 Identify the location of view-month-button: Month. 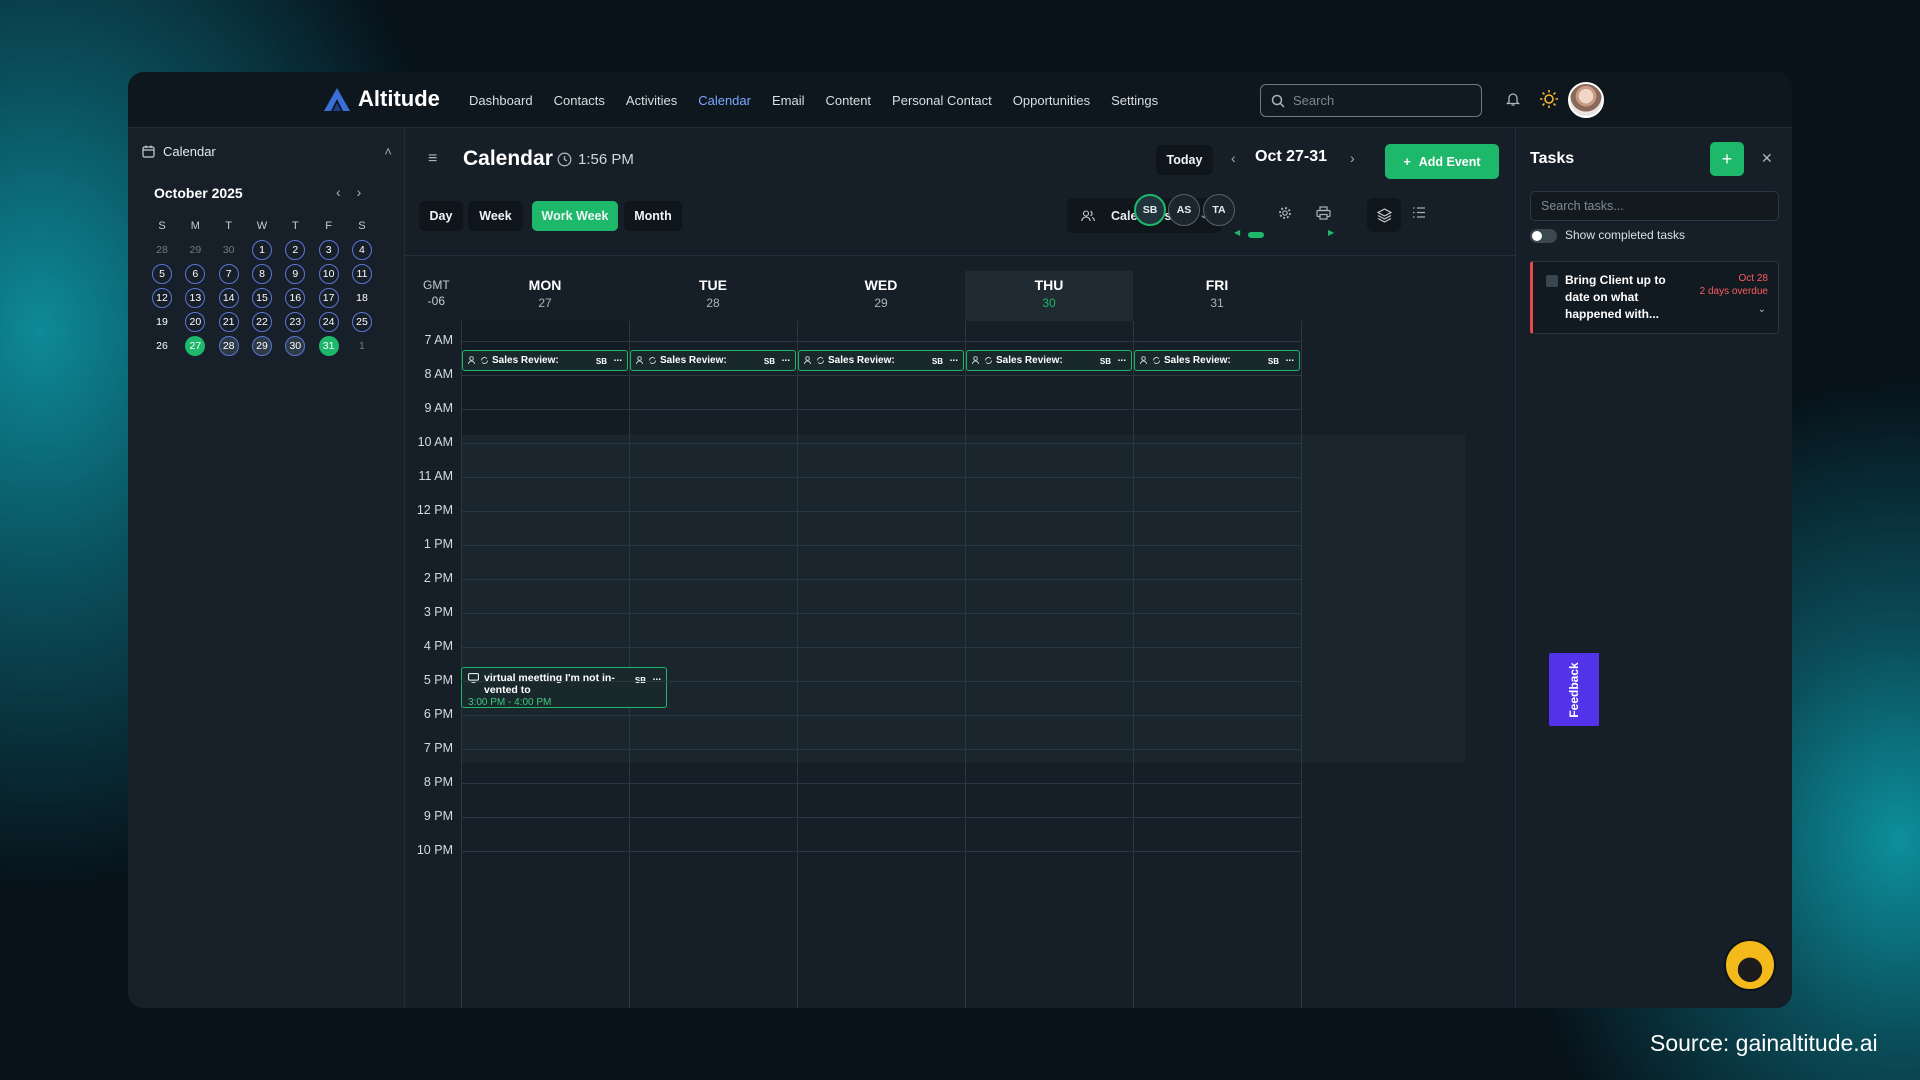
(653, 216).